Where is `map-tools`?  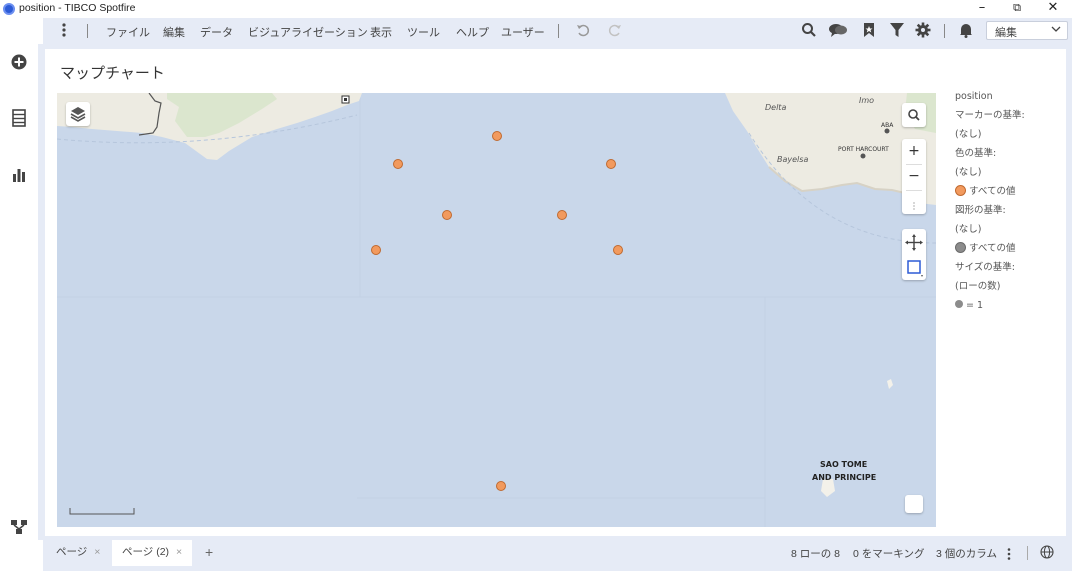
map-tools is located at coordinates (914, 254).